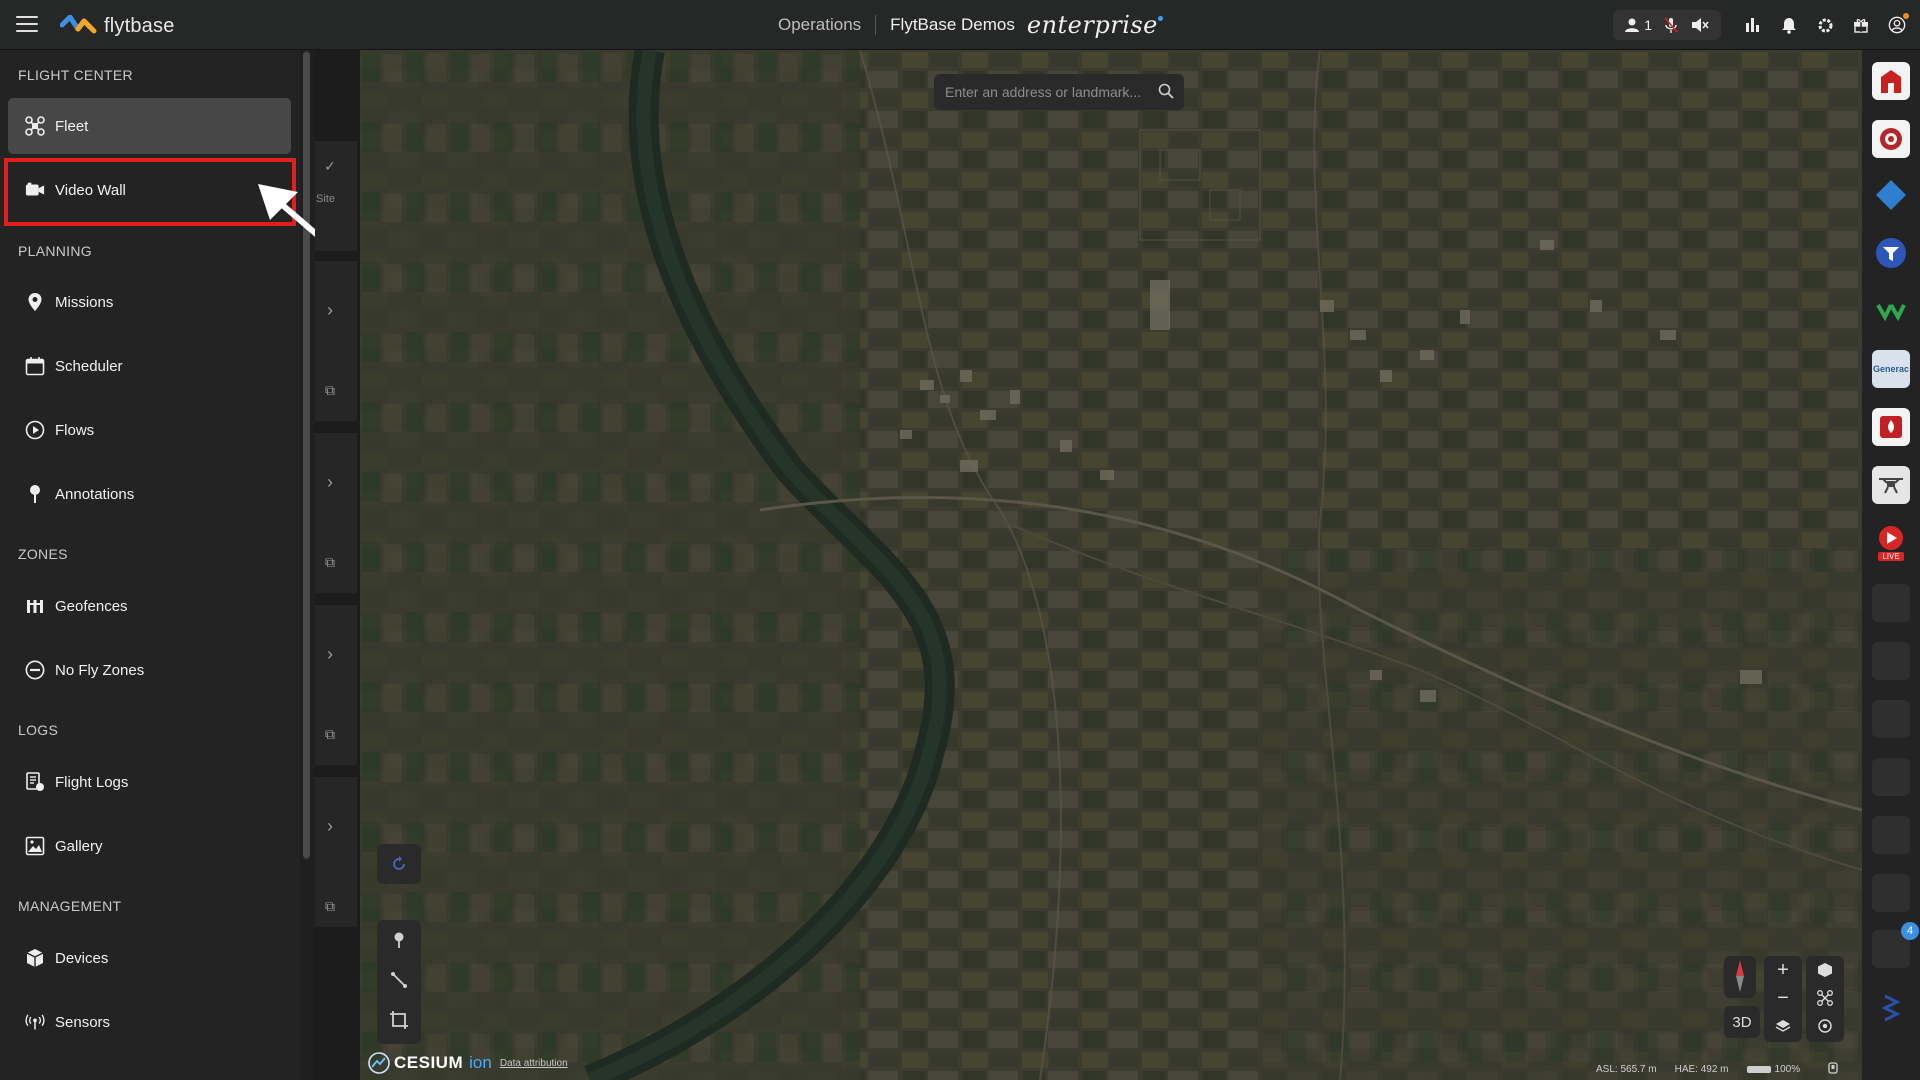  Describe the element at coordinates (149, 782) in the screenshot. I see `sidebar-item-flight-logs: Flight Logs` at that location.